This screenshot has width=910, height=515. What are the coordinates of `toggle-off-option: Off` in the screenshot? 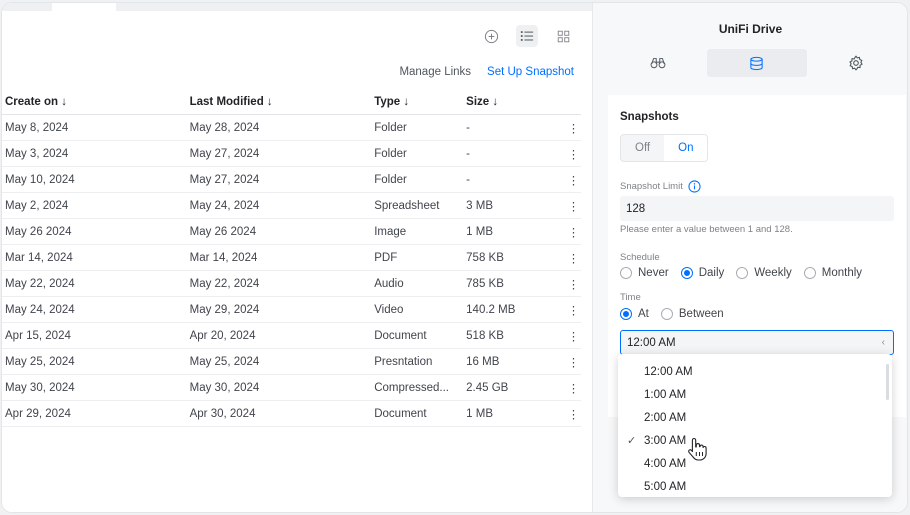 It's located at (642, 148).